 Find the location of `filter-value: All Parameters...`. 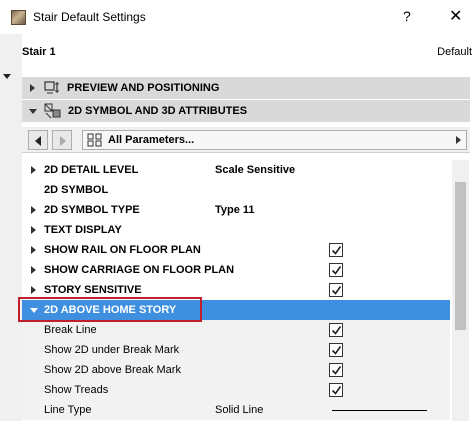

filter-value: All Parameters... is located at coordinates (151, 140).